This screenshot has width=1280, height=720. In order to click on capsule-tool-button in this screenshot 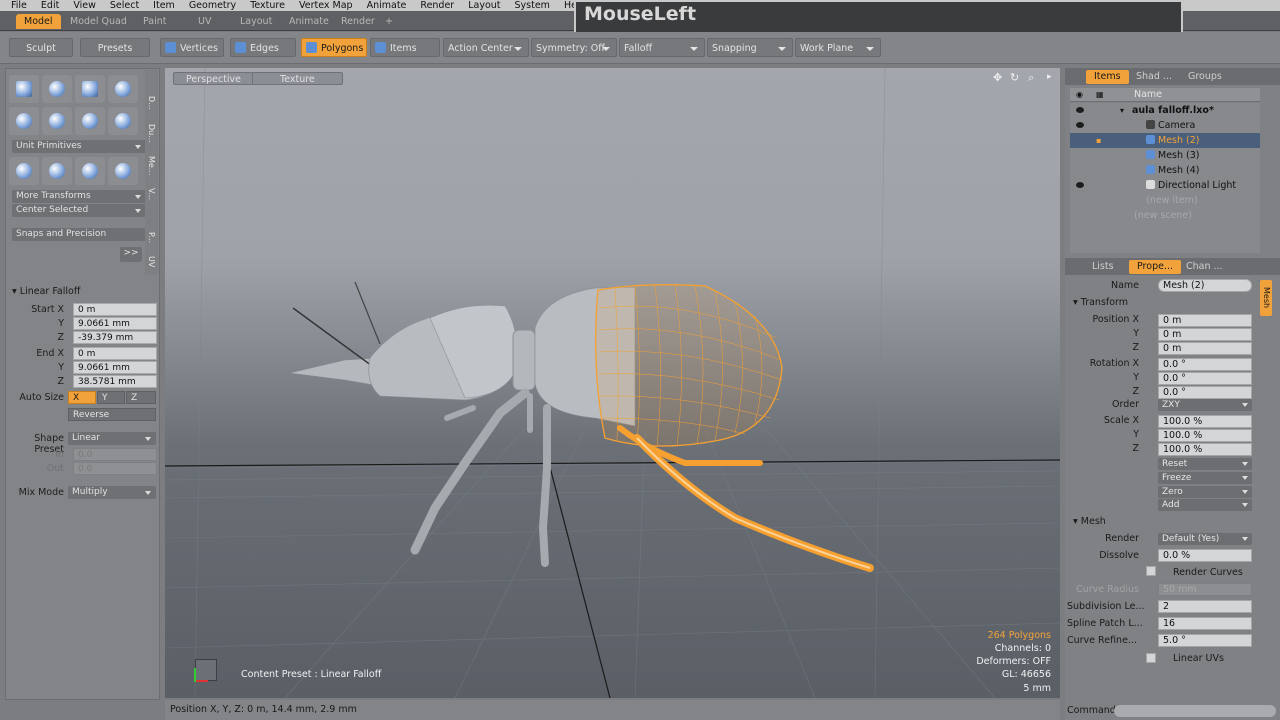, I will do `click(57, 121)`.